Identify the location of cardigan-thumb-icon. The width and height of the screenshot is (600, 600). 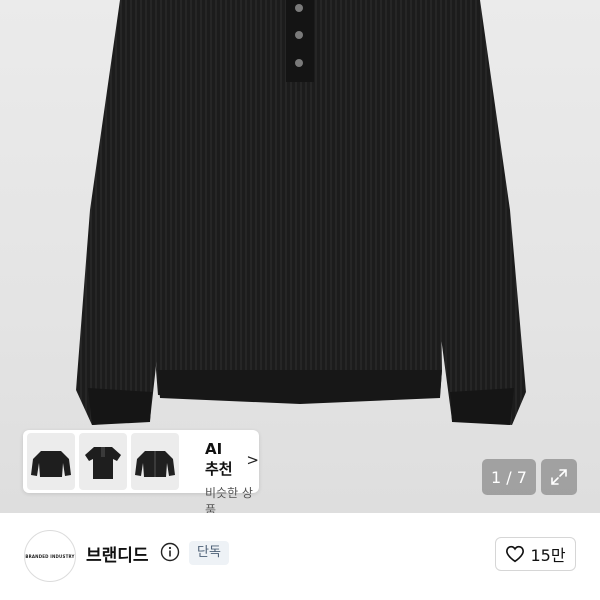
(155, 461).